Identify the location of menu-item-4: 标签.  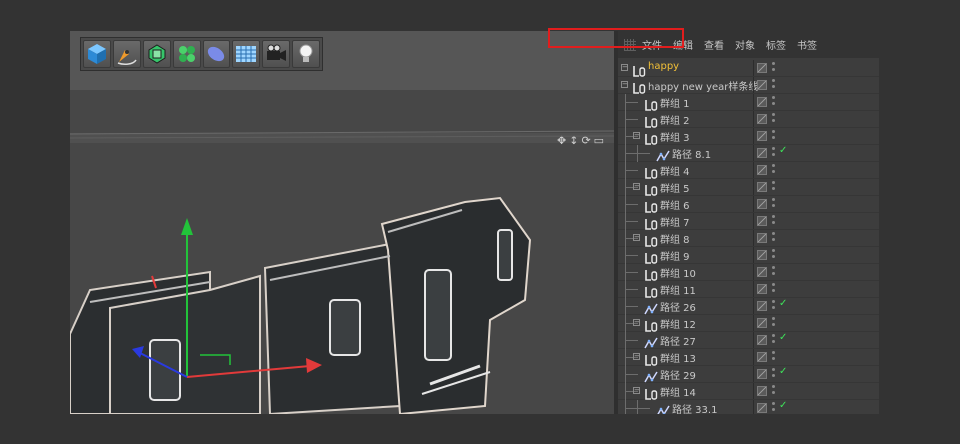
(776, 44).